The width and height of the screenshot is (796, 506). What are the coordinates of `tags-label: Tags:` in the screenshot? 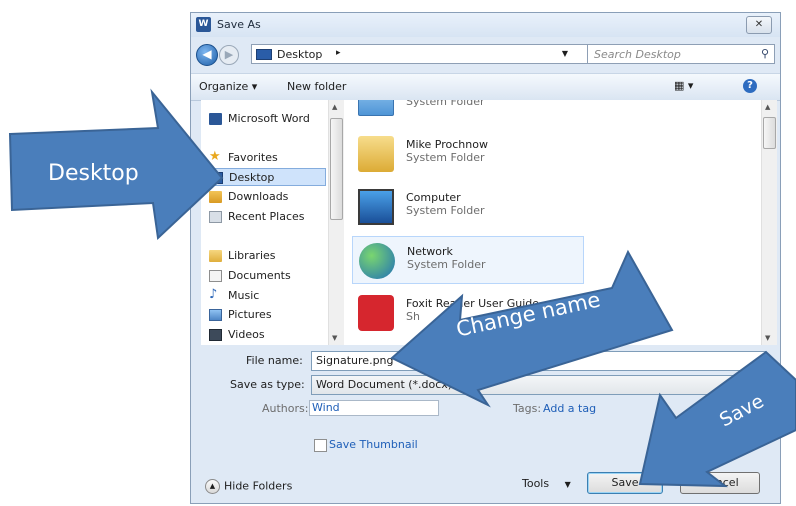 It's located at (527, 408).